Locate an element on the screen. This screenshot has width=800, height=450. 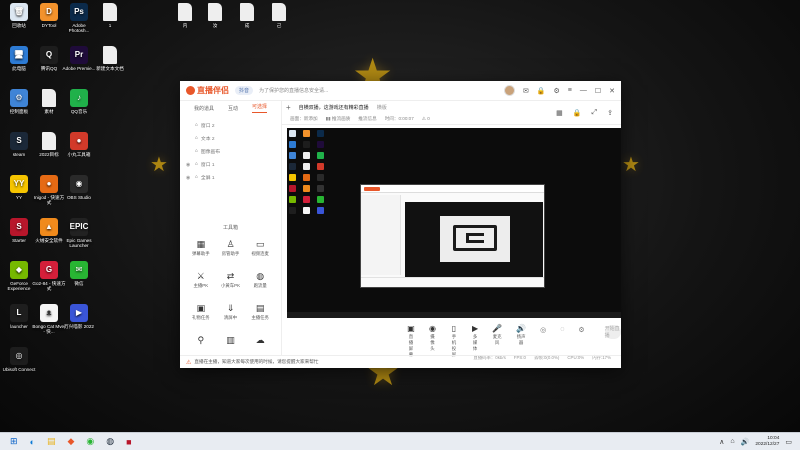
toolbox-item: ▭ 视频连麦 is located at coordinates (260, 248).